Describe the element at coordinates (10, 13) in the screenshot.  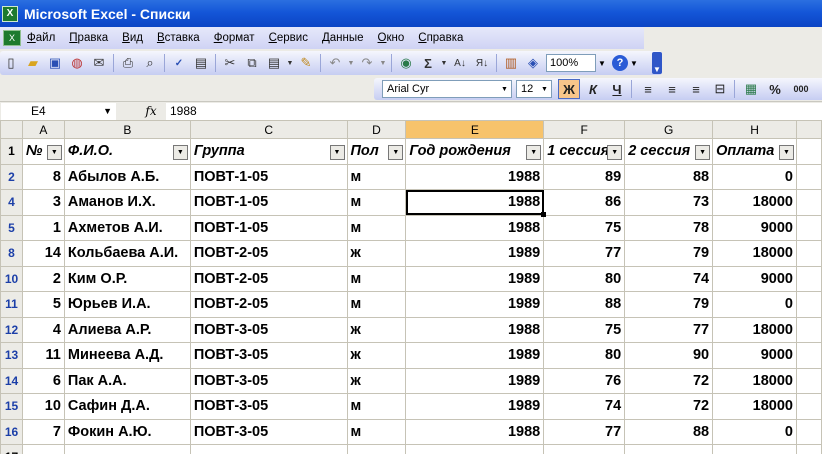
I see `excel-app-icon: X` at that location.